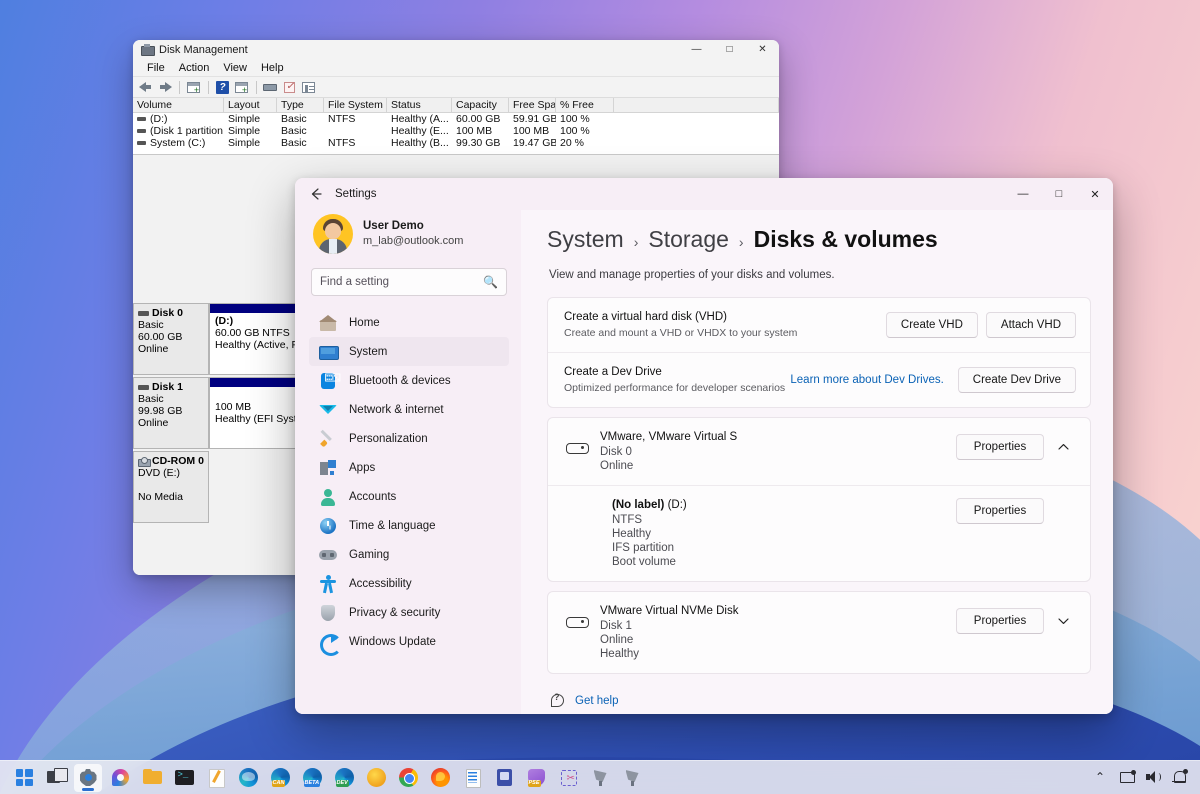 Image resolution: width=1200 pixels, height=794 pixels. Describe the element at coordinates (1023, 194) in the screenshot. I see `settings-minimize-button: —` at that location.